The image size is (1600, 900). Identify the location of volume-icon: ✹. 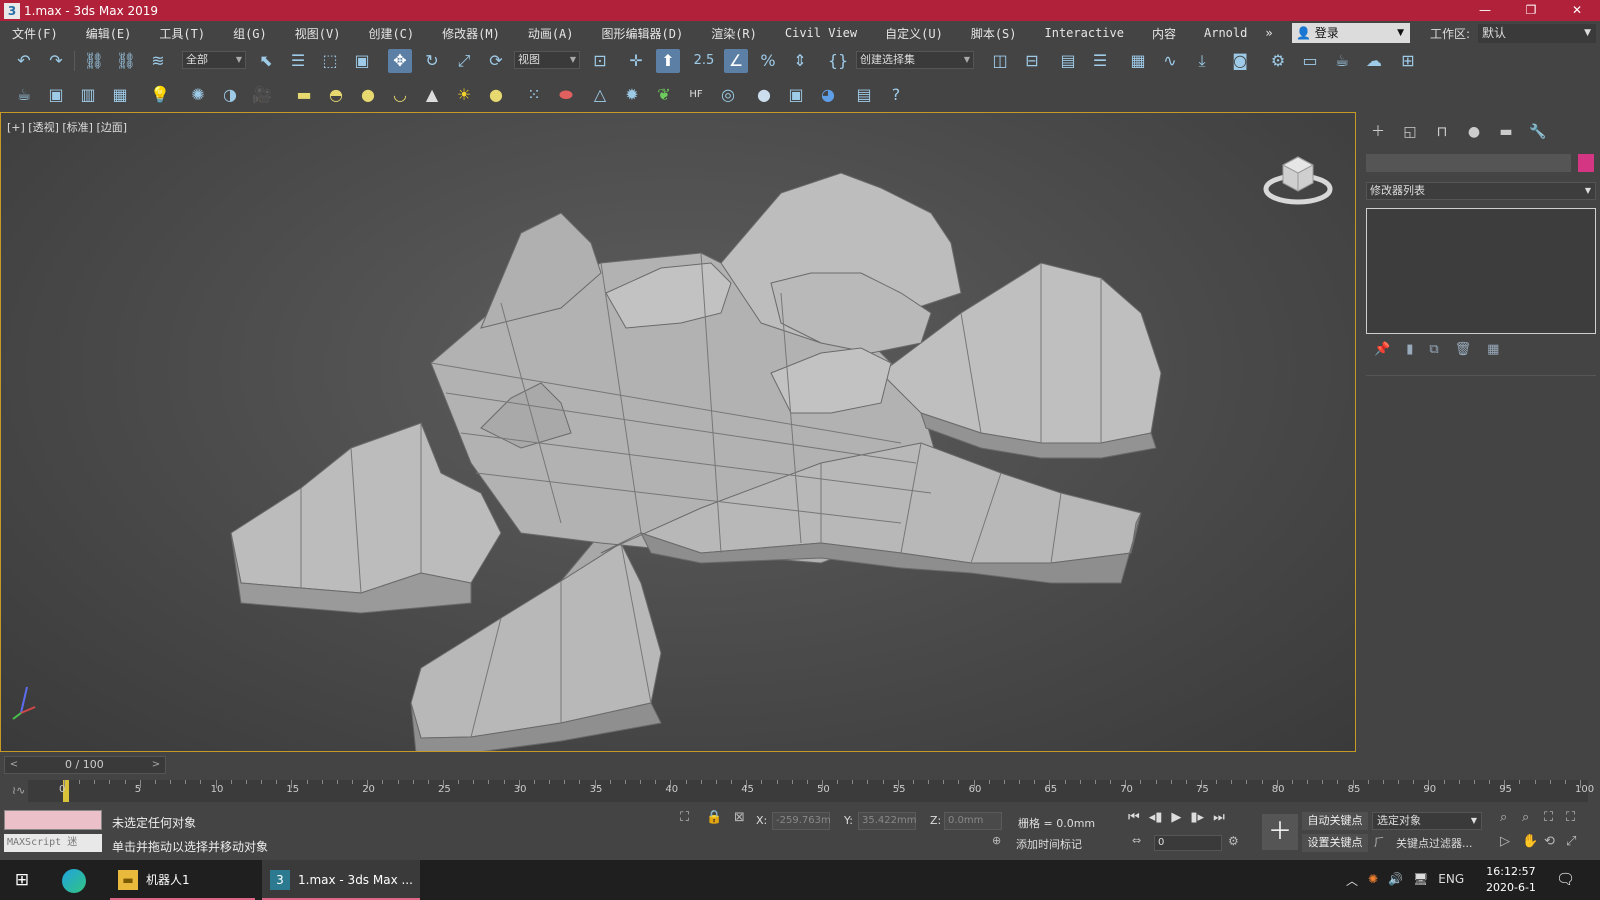
(632, 95).